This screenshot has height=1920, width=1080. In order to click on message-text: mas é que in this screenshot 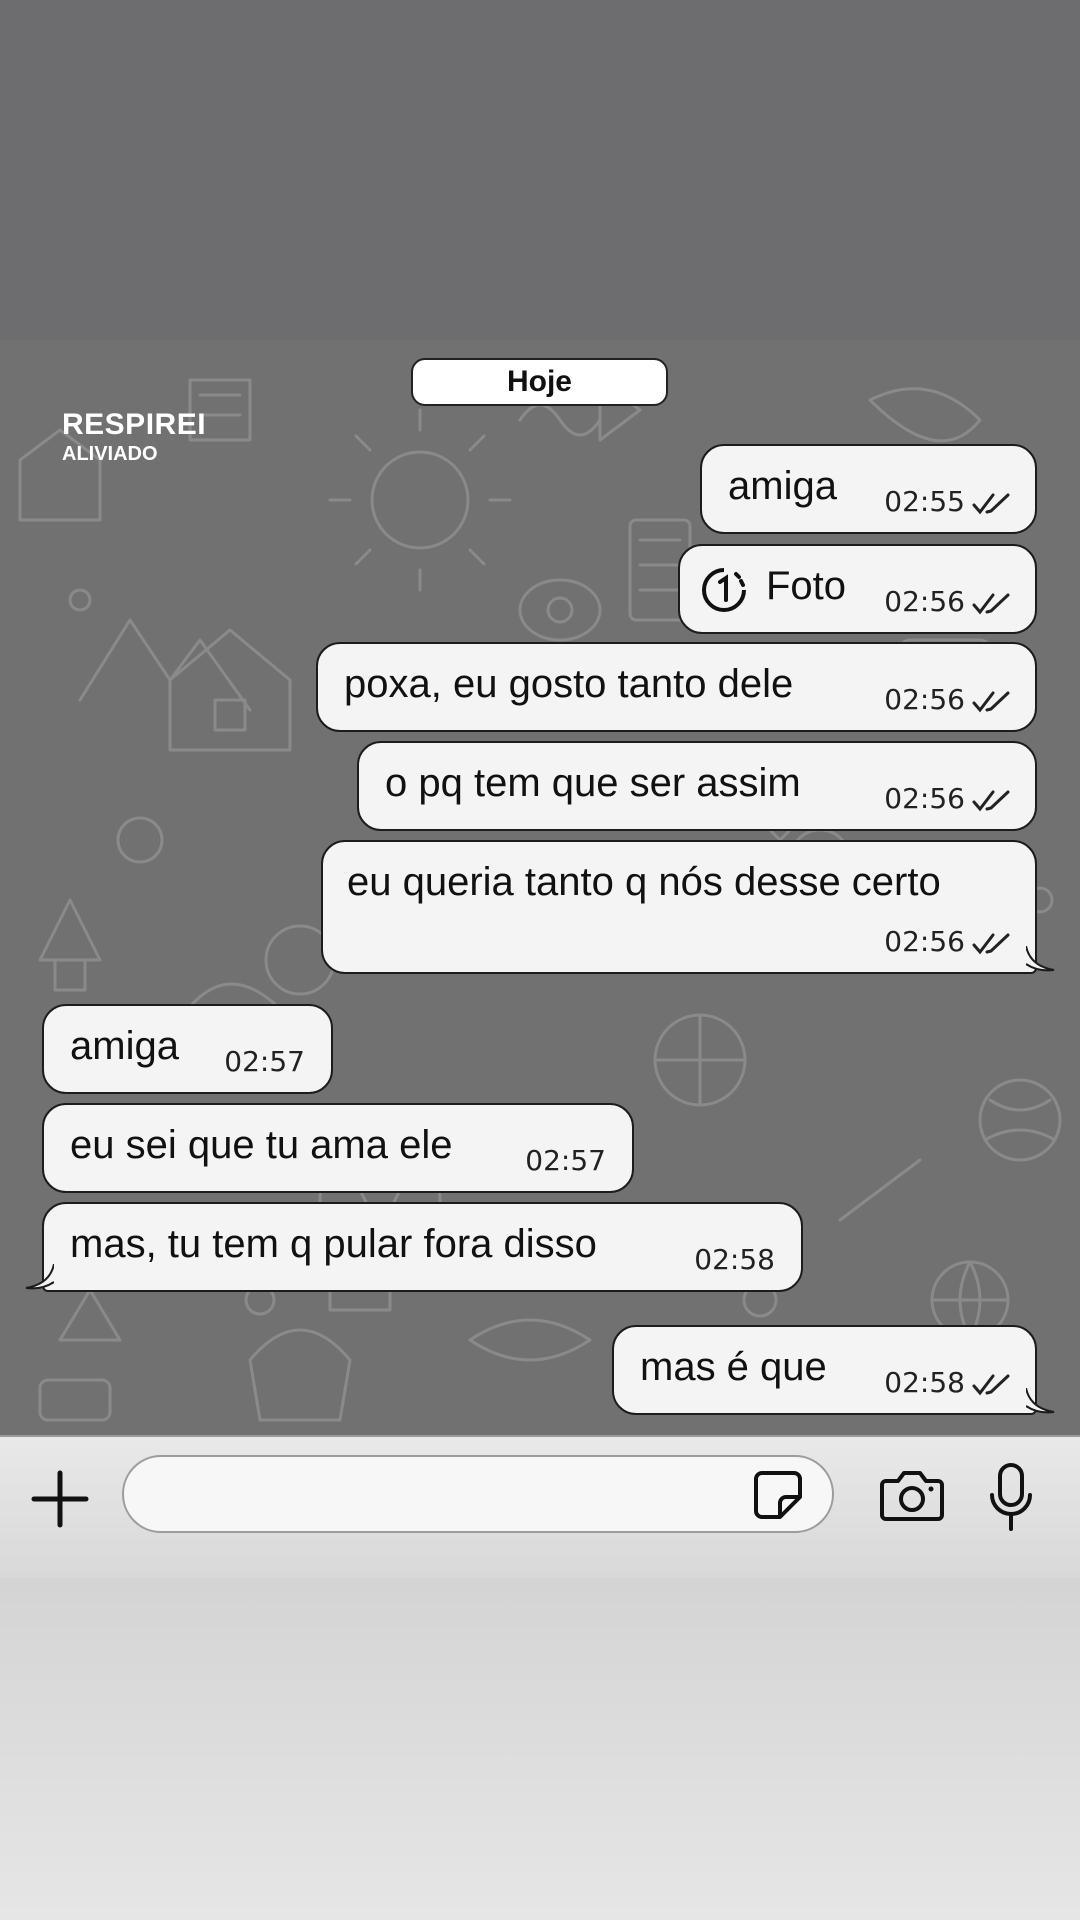, I will do `click(733, 1367)`.